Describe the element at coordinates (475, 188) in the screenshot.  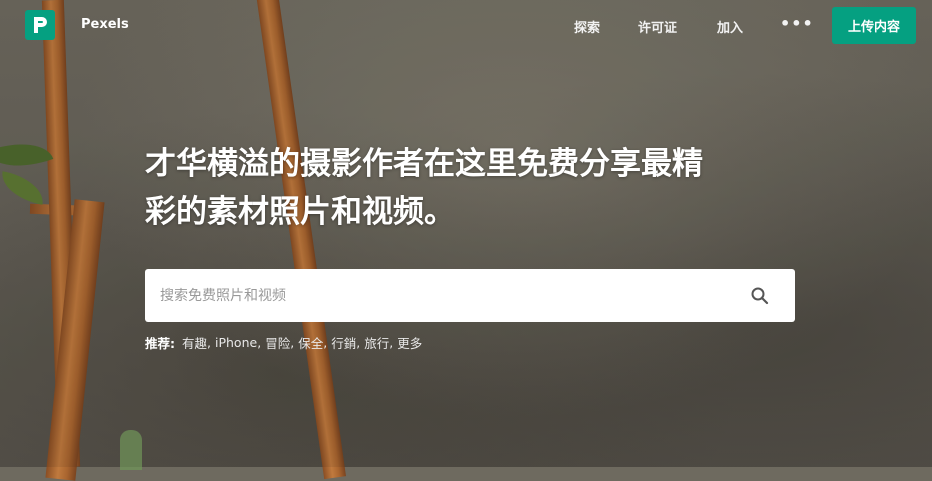
I see `hero-title: 才华横溢的摄影作者在这里免费分享最精 彩的素材照片和视频。` at that location.